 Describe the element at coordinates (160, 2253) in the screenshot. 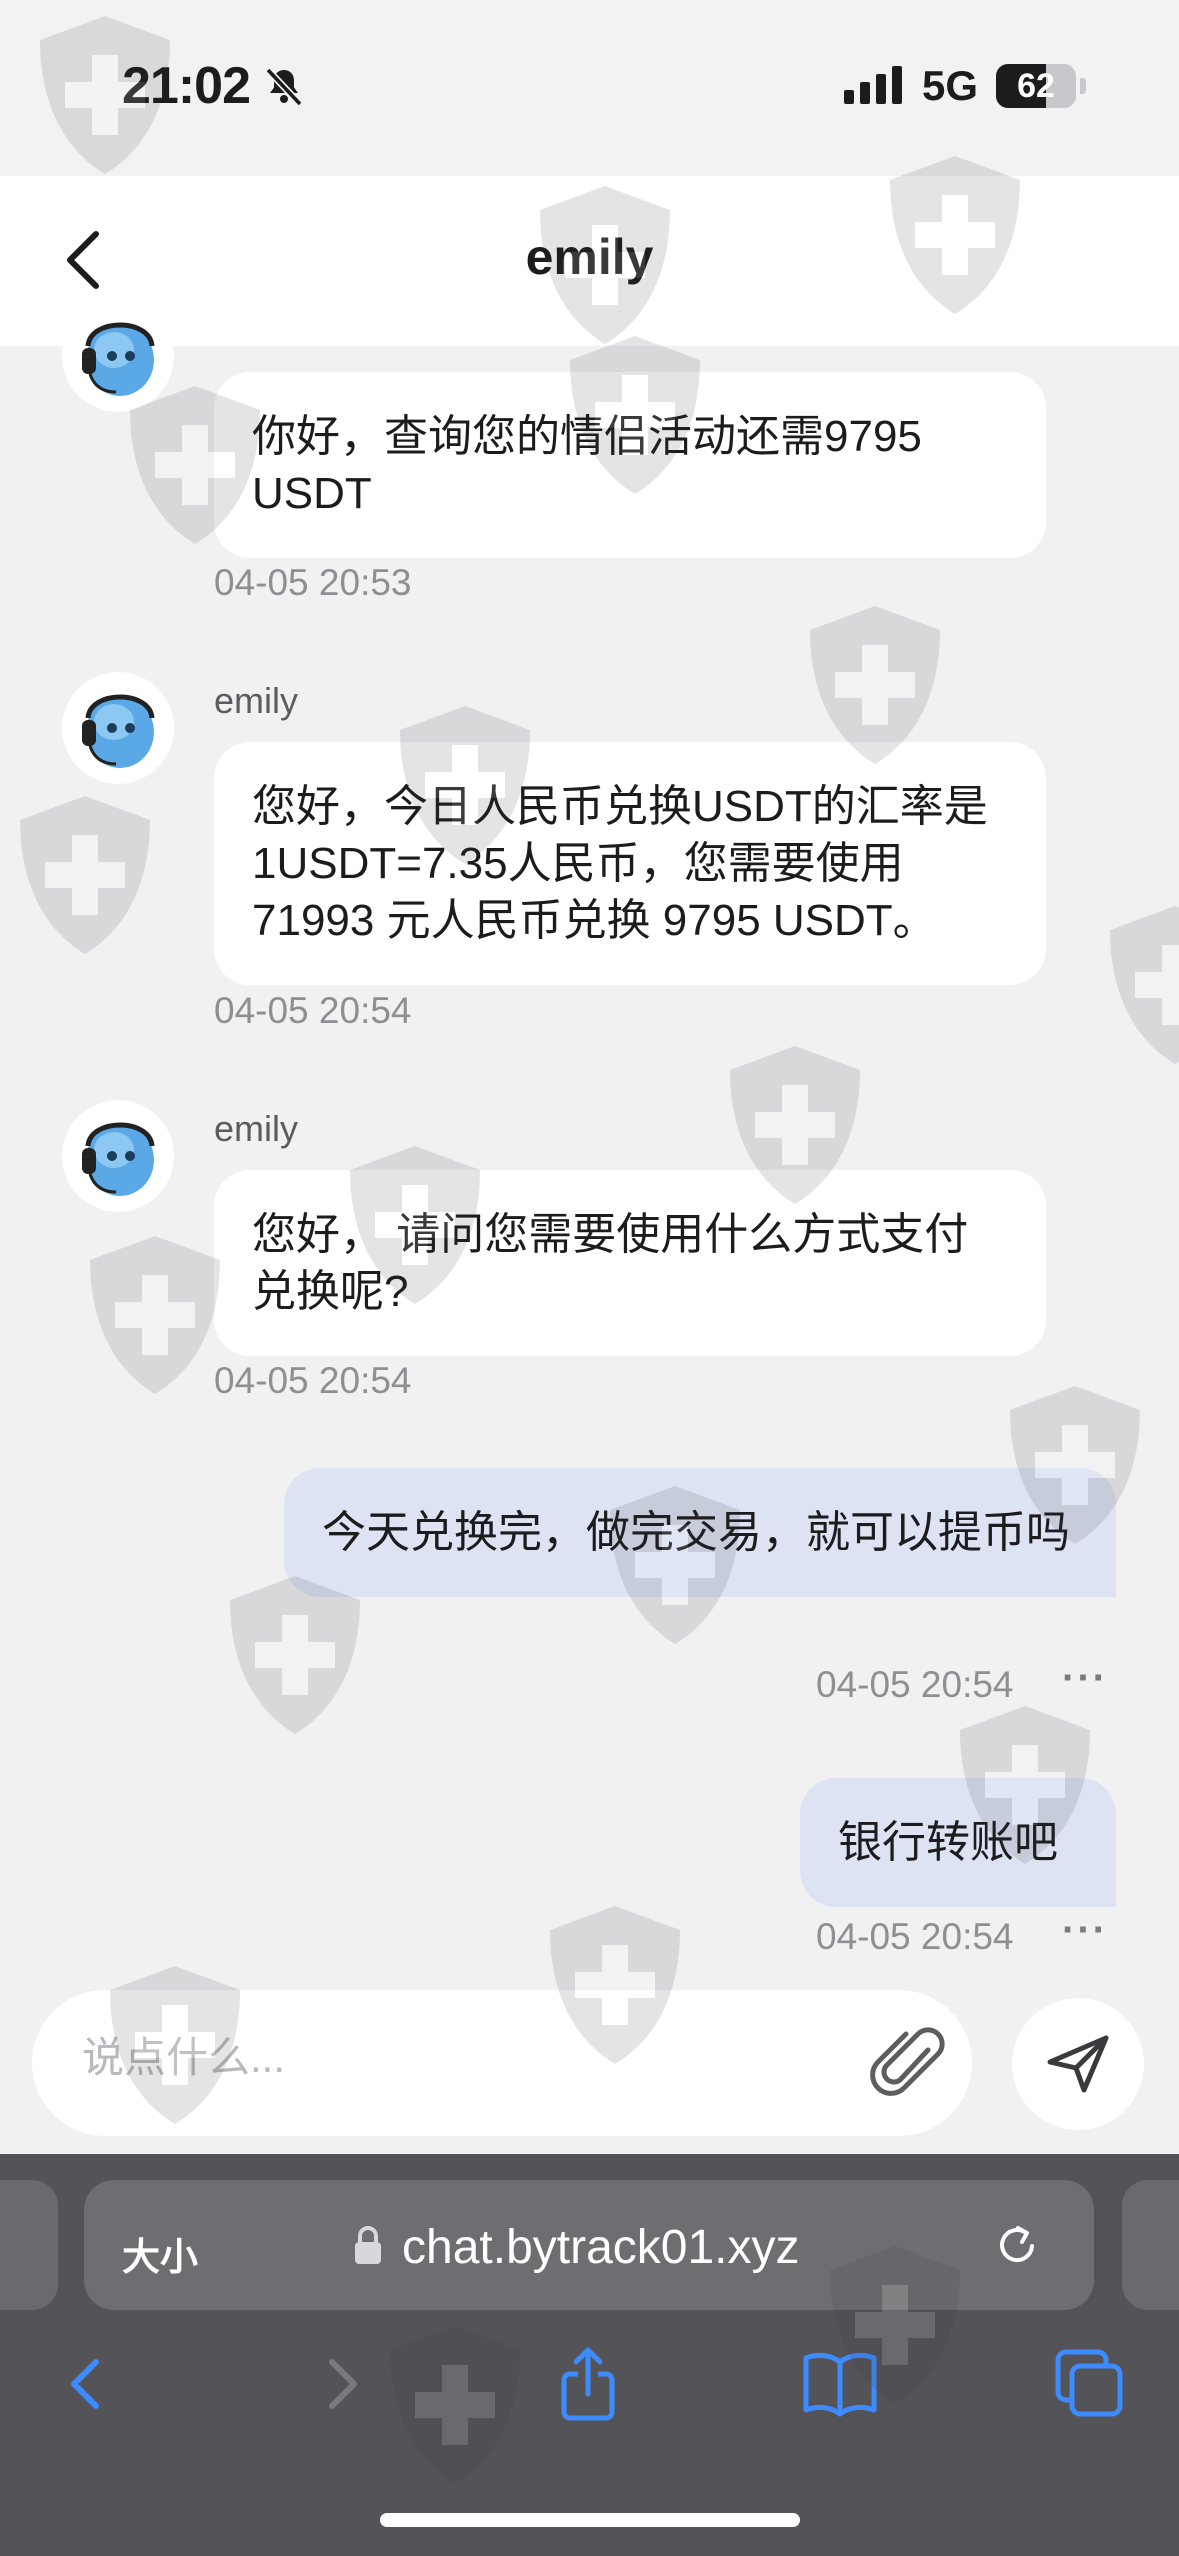

I see `text-size-button: 大小` at that location.